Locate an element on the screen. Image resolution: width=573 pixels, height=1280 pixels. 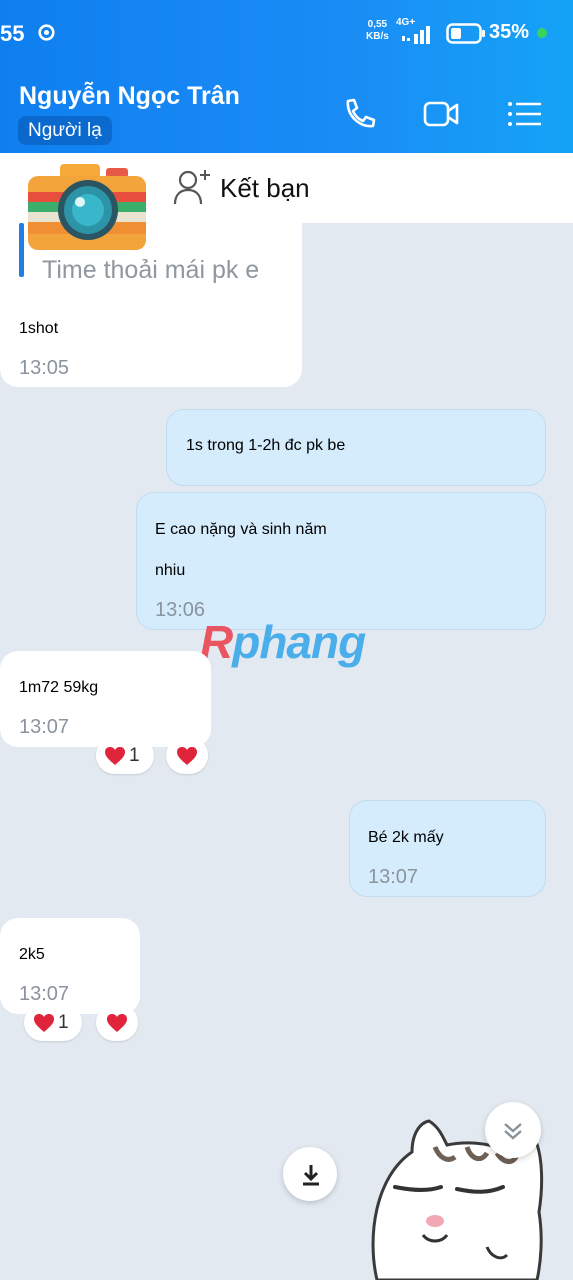
add-friend-icon is located at coordinates (193, 187).